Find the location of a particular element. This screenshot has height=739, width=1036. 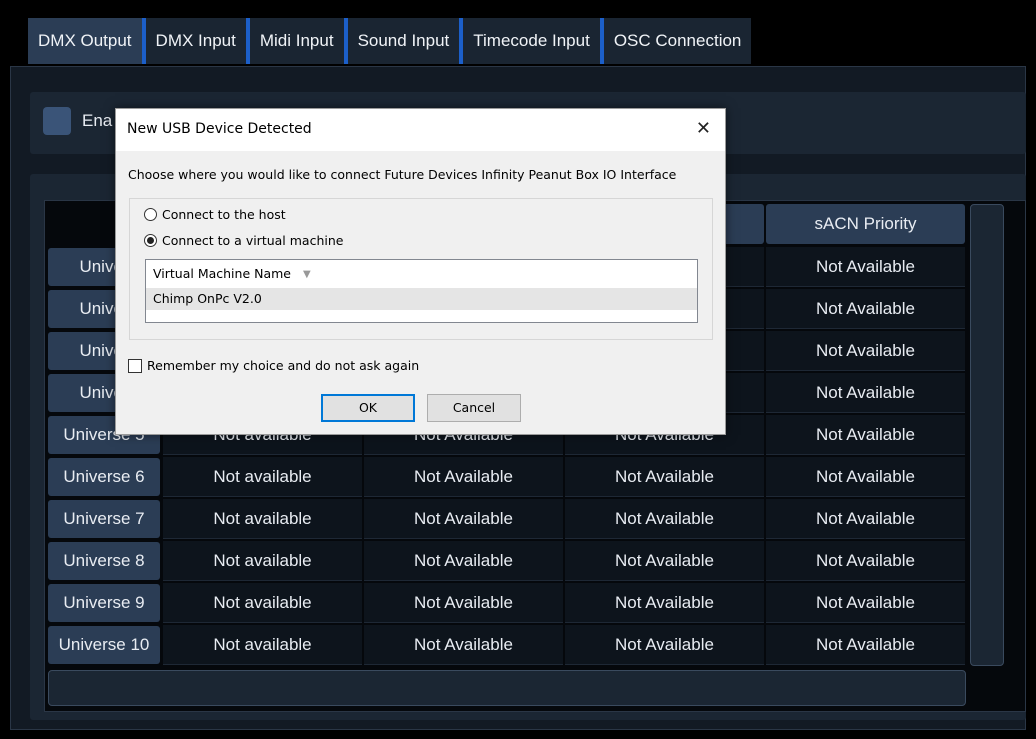

universe-row-header: Universe 8 is located at coordinates (104, 561).